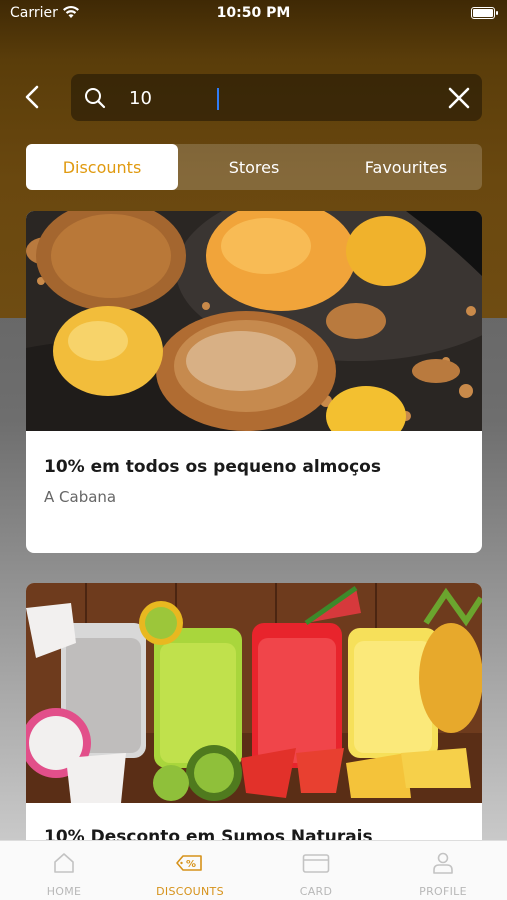 The image size is (507, 900). Describe the element at coordinates (316, 891) in the screenshot. I see `tab-card-label: CARD` at that location.